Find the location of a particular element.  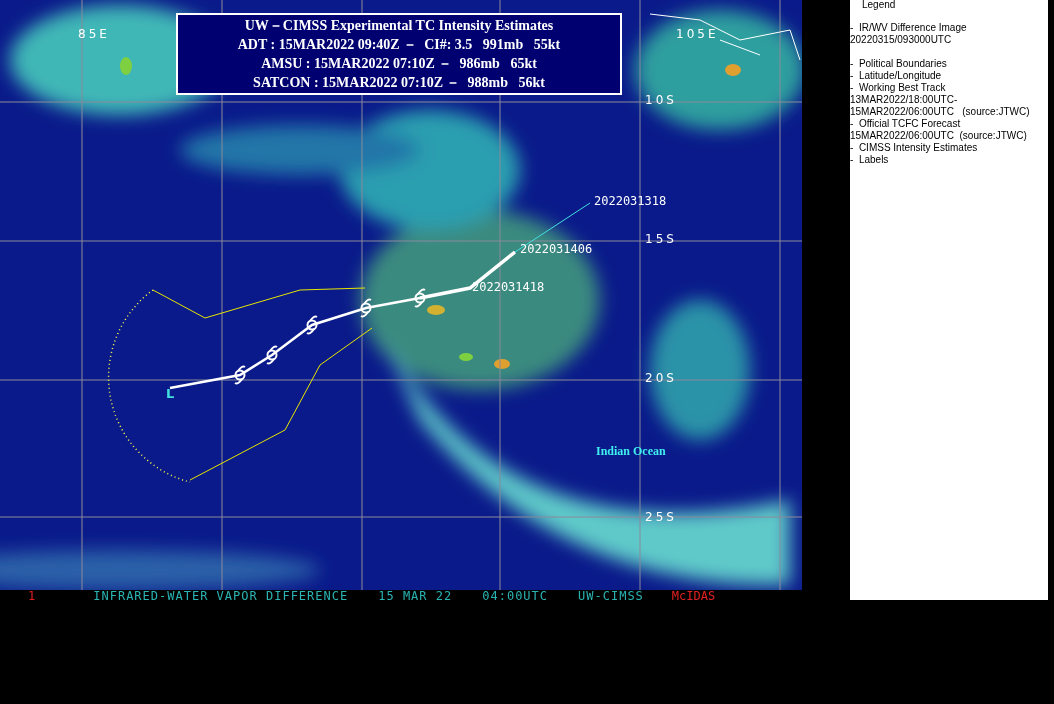

legend-item: - IR/WV Difference Image is located at coordinates (909, 28).